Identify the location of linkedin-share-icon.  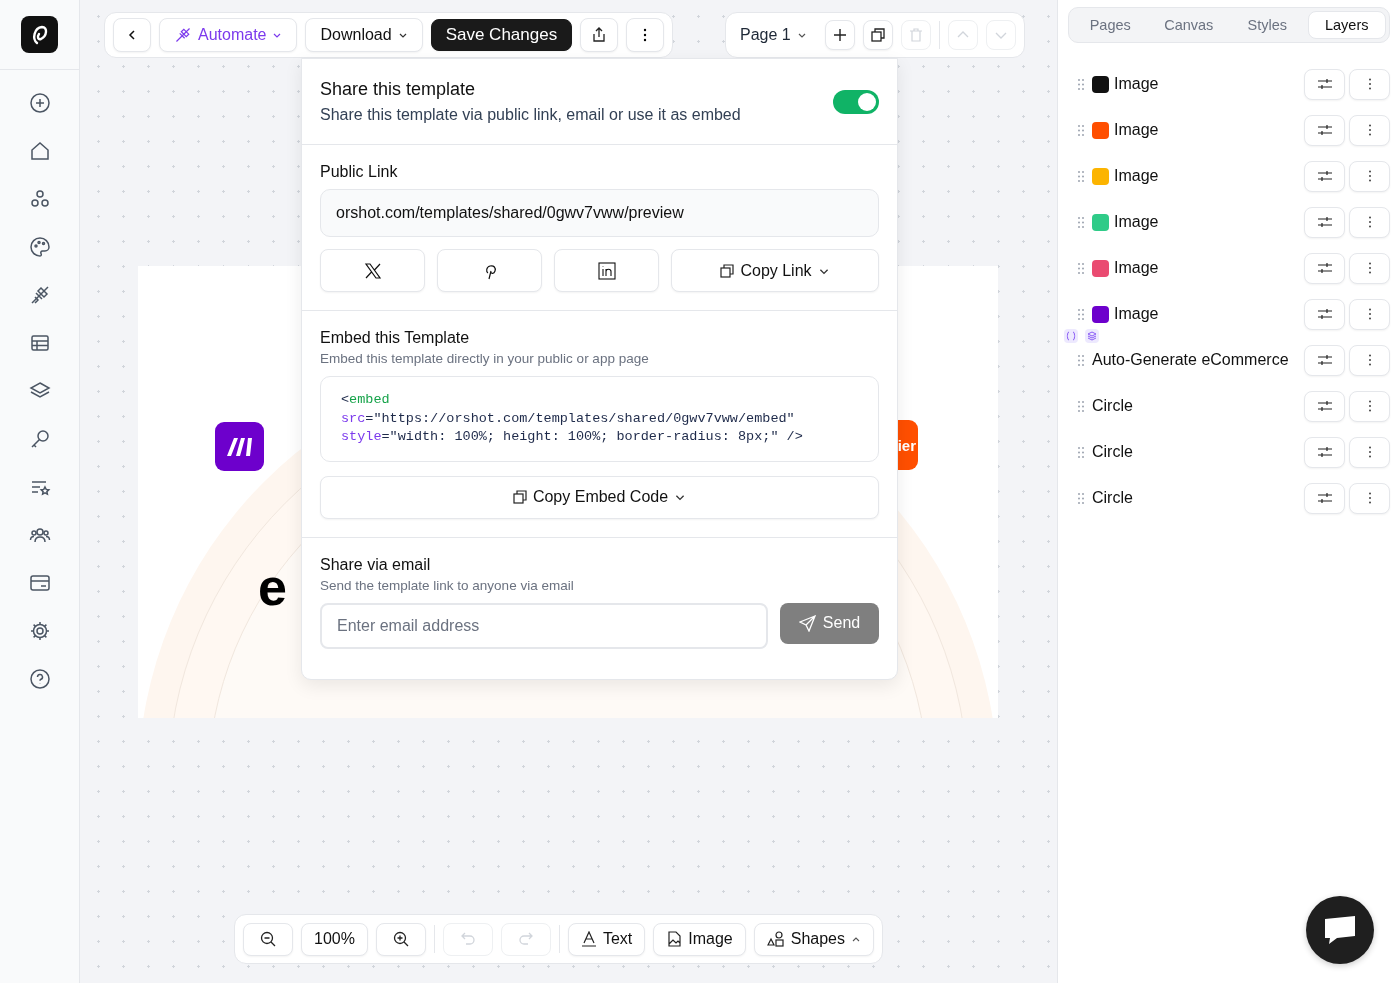
(606, 270).